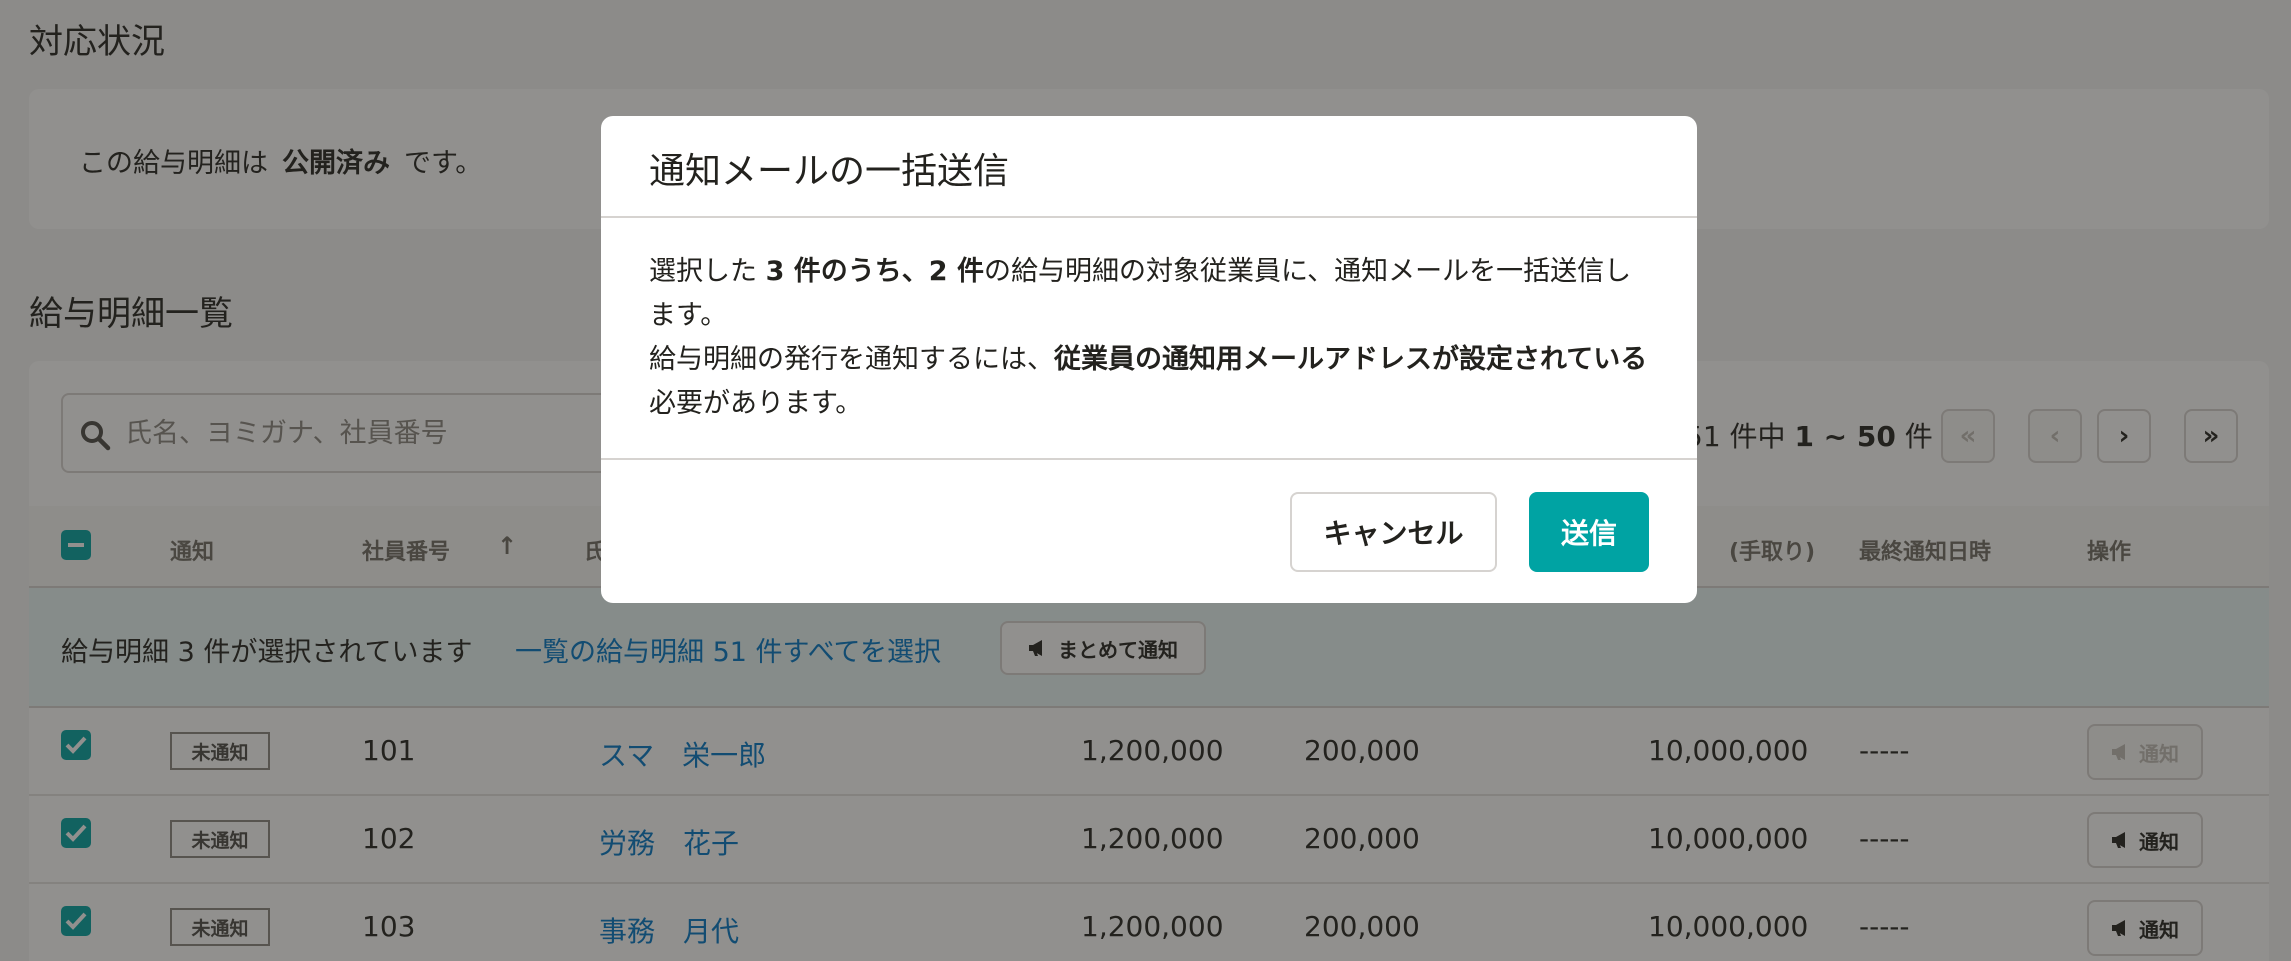 This screenshot has height=961, width=2291. What do you see at coordinates (1393, 532) in the screenshot?
I see `cancel-button: キャンセル` at bounding box center [1393, 532].